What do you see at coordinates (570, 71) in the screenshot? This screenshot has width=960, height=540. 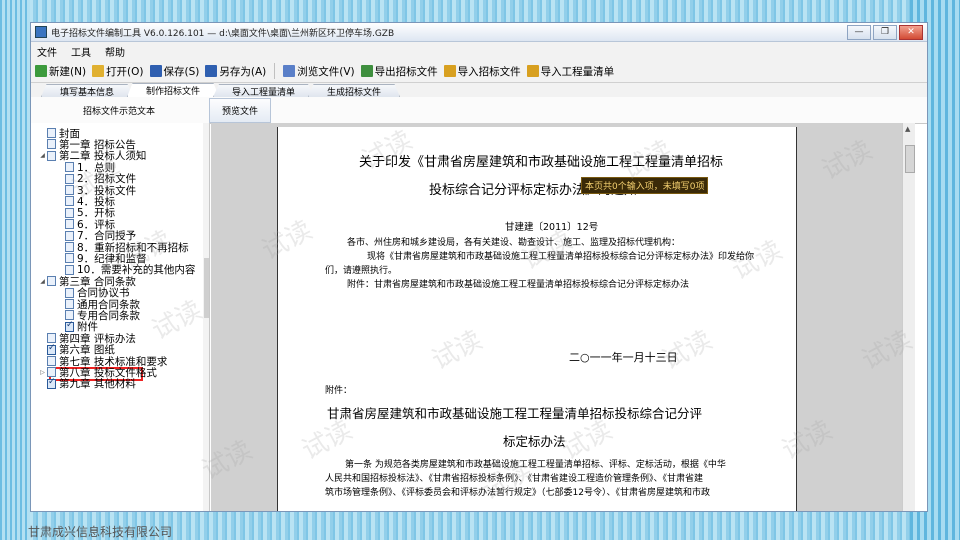 I see `import-list-button: 导入工程量清单` at bounding box center [570, 71].